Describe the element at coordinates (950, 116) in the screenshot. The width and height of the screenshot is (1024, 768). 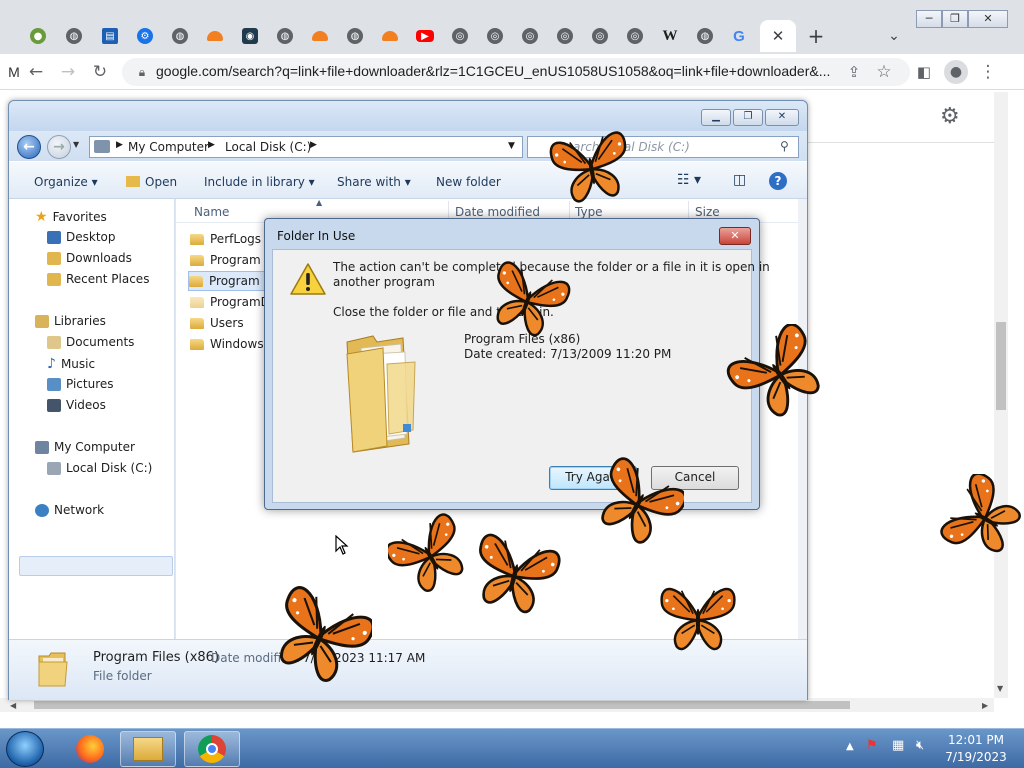
I see `google-settings-gear-icon: ⚙` at that location.